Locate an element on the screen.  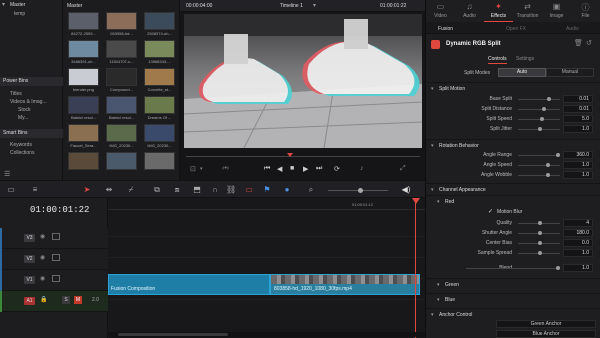
inspector-tab-file: ⓘ File is located at coordinates (585, 11).